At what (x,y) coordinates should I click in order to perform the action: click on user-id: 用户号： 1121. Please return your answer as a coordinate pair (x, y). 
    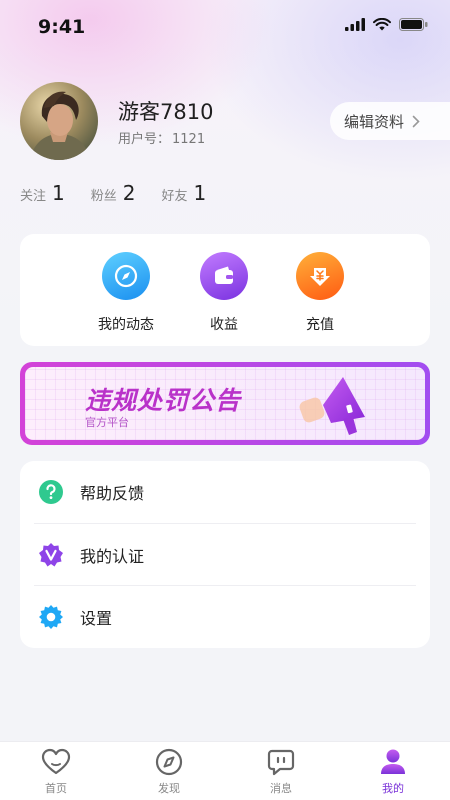
    Looking at the image, I should click on (161, 137).